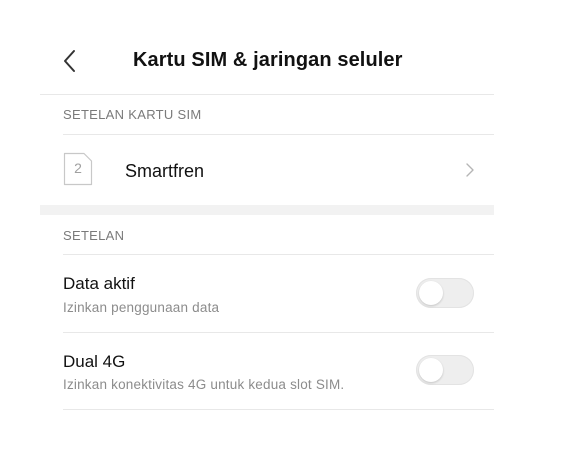  Describe the element at coordinates (94, 235) in the screenshot. I see `section-label-settings: SETELAN` at that location.